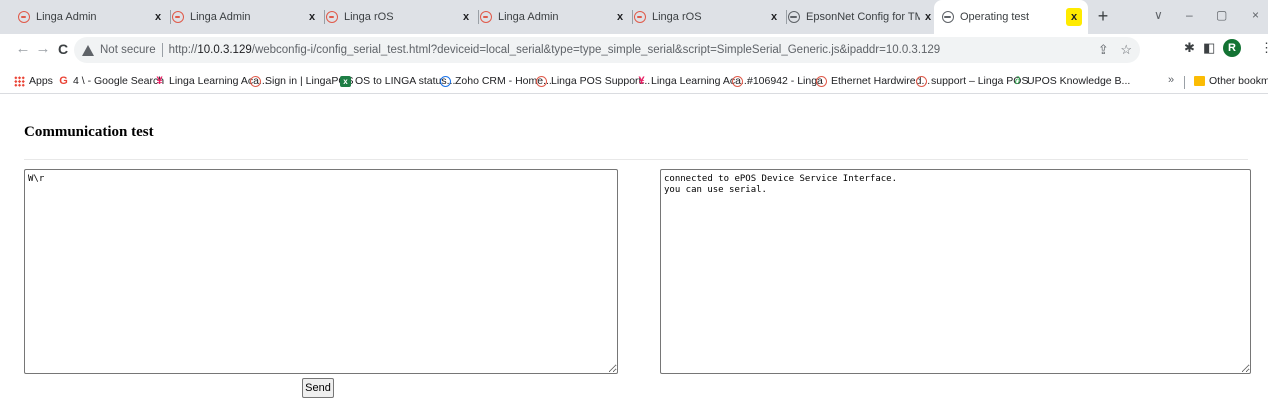 The height and width of the screenshot is (401, 1268). What do you see at coordinates (43, 49) in the screenshot?
I see `forward-button: →` at bounding box center [43, 49].